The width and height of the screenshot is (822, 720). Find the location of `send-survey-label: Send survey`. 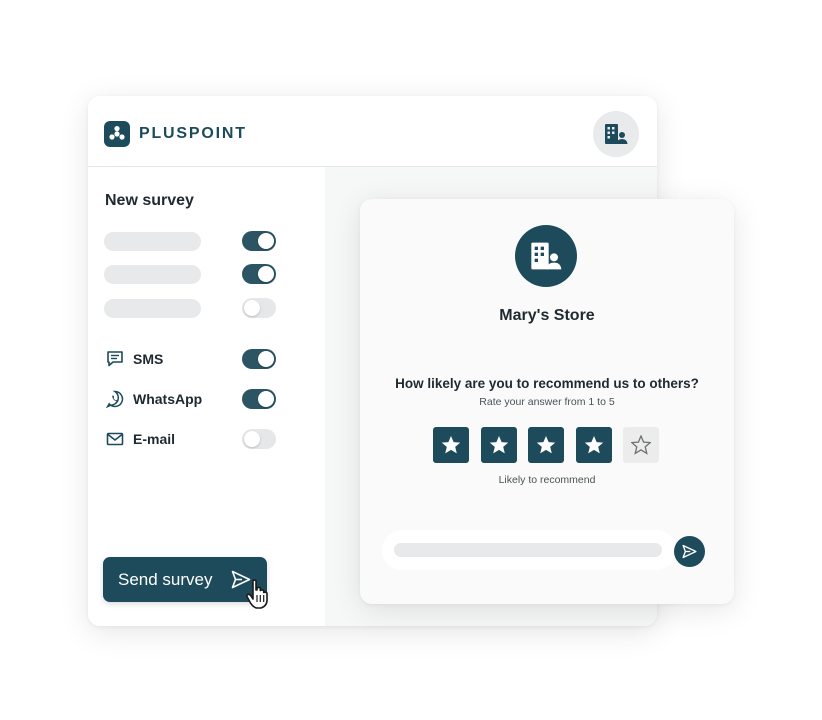

send-survey-label: Send survey is located at coordinates (165, 579).